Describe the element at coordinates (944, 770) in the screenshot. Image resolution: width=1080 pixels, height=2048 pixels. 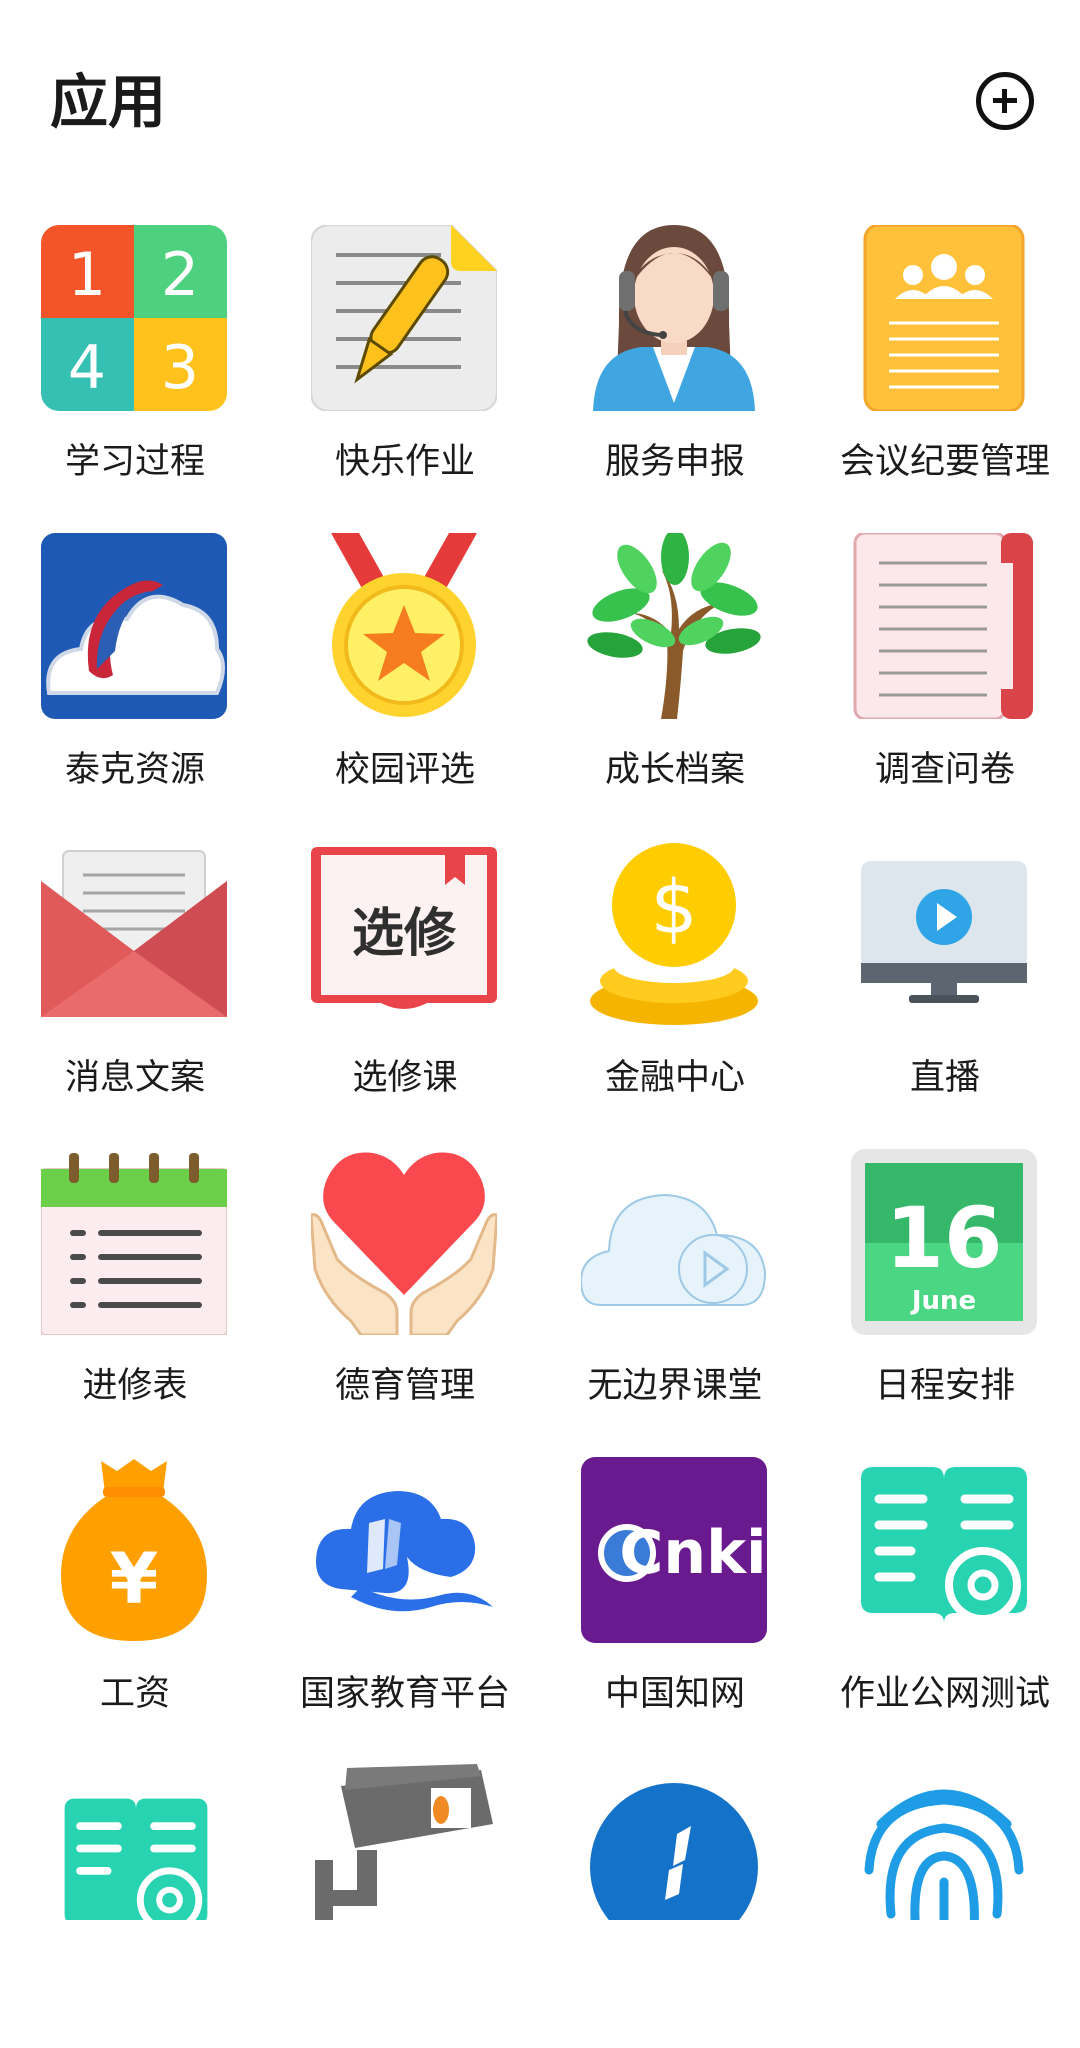
I see `app-label: 调查问卷` at that location.